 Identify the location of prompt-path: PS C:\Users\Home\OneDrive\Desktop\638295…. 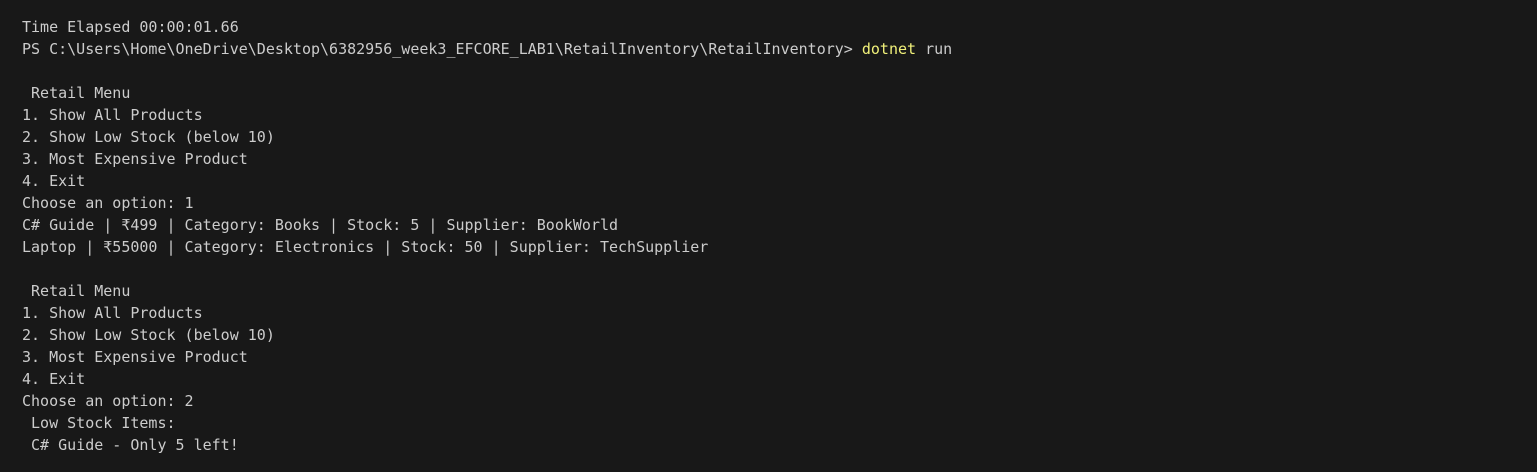
(442, 49).